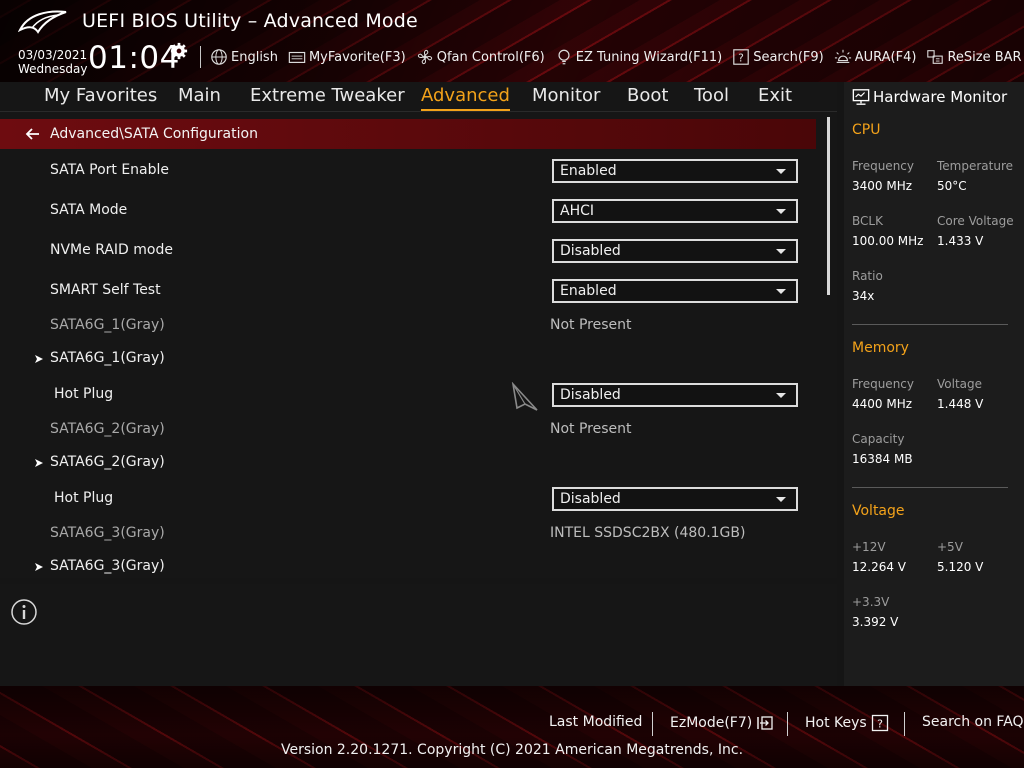 The width and height of the screenshot is (1024, 768). Describe the element at coordinates (199, 95) in the screenshot. I see `tab-main: Main` at that location.